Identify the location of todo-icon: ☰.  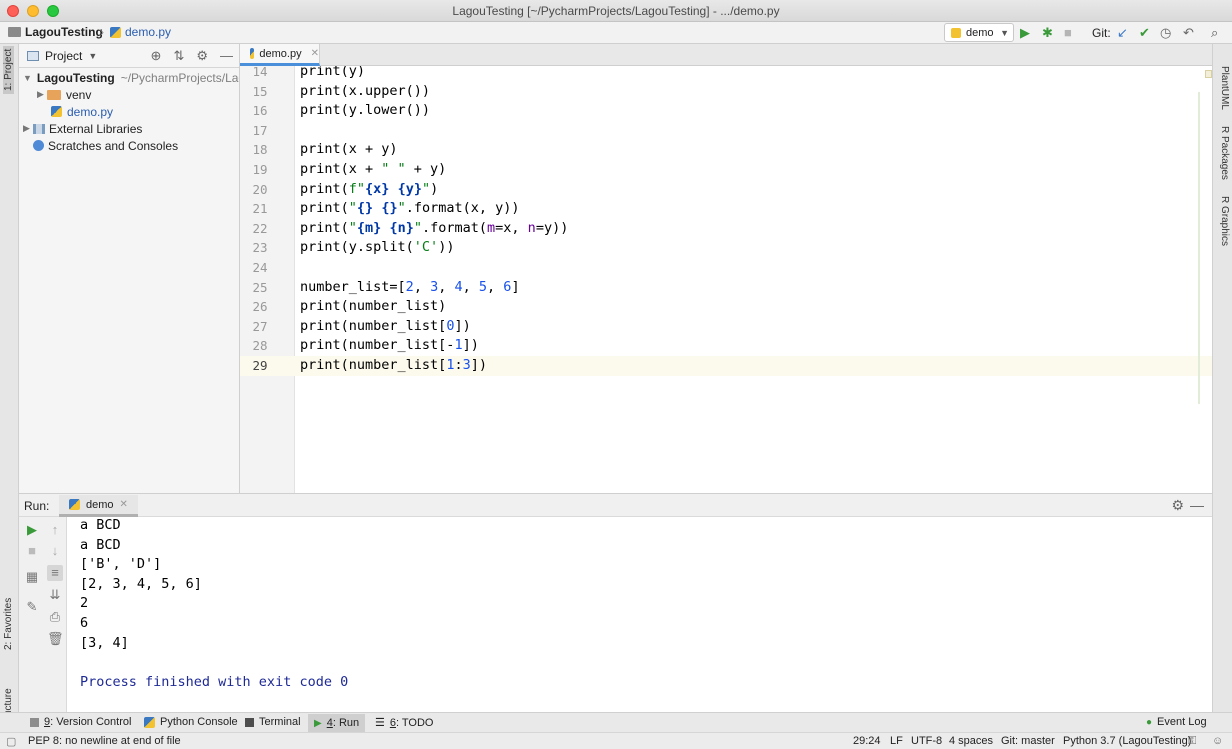
(380, 723).